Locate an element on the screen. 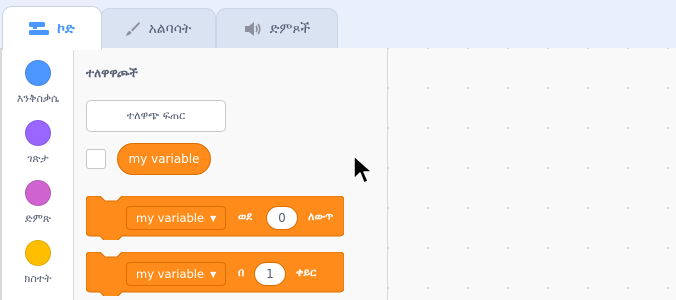 This screenshot has height=300, width=676. category-motion-label: እንቅስቃሴ is located at coordinates (38, 98).